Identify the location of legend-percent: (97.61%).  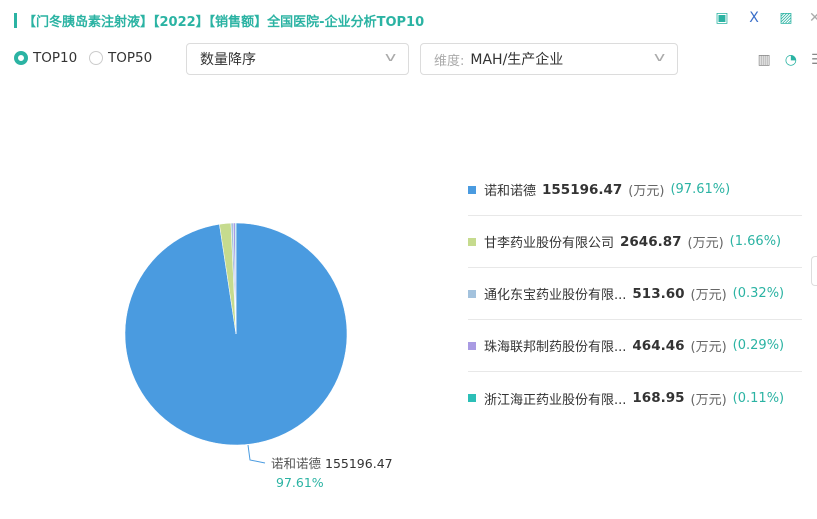
(700, 189).